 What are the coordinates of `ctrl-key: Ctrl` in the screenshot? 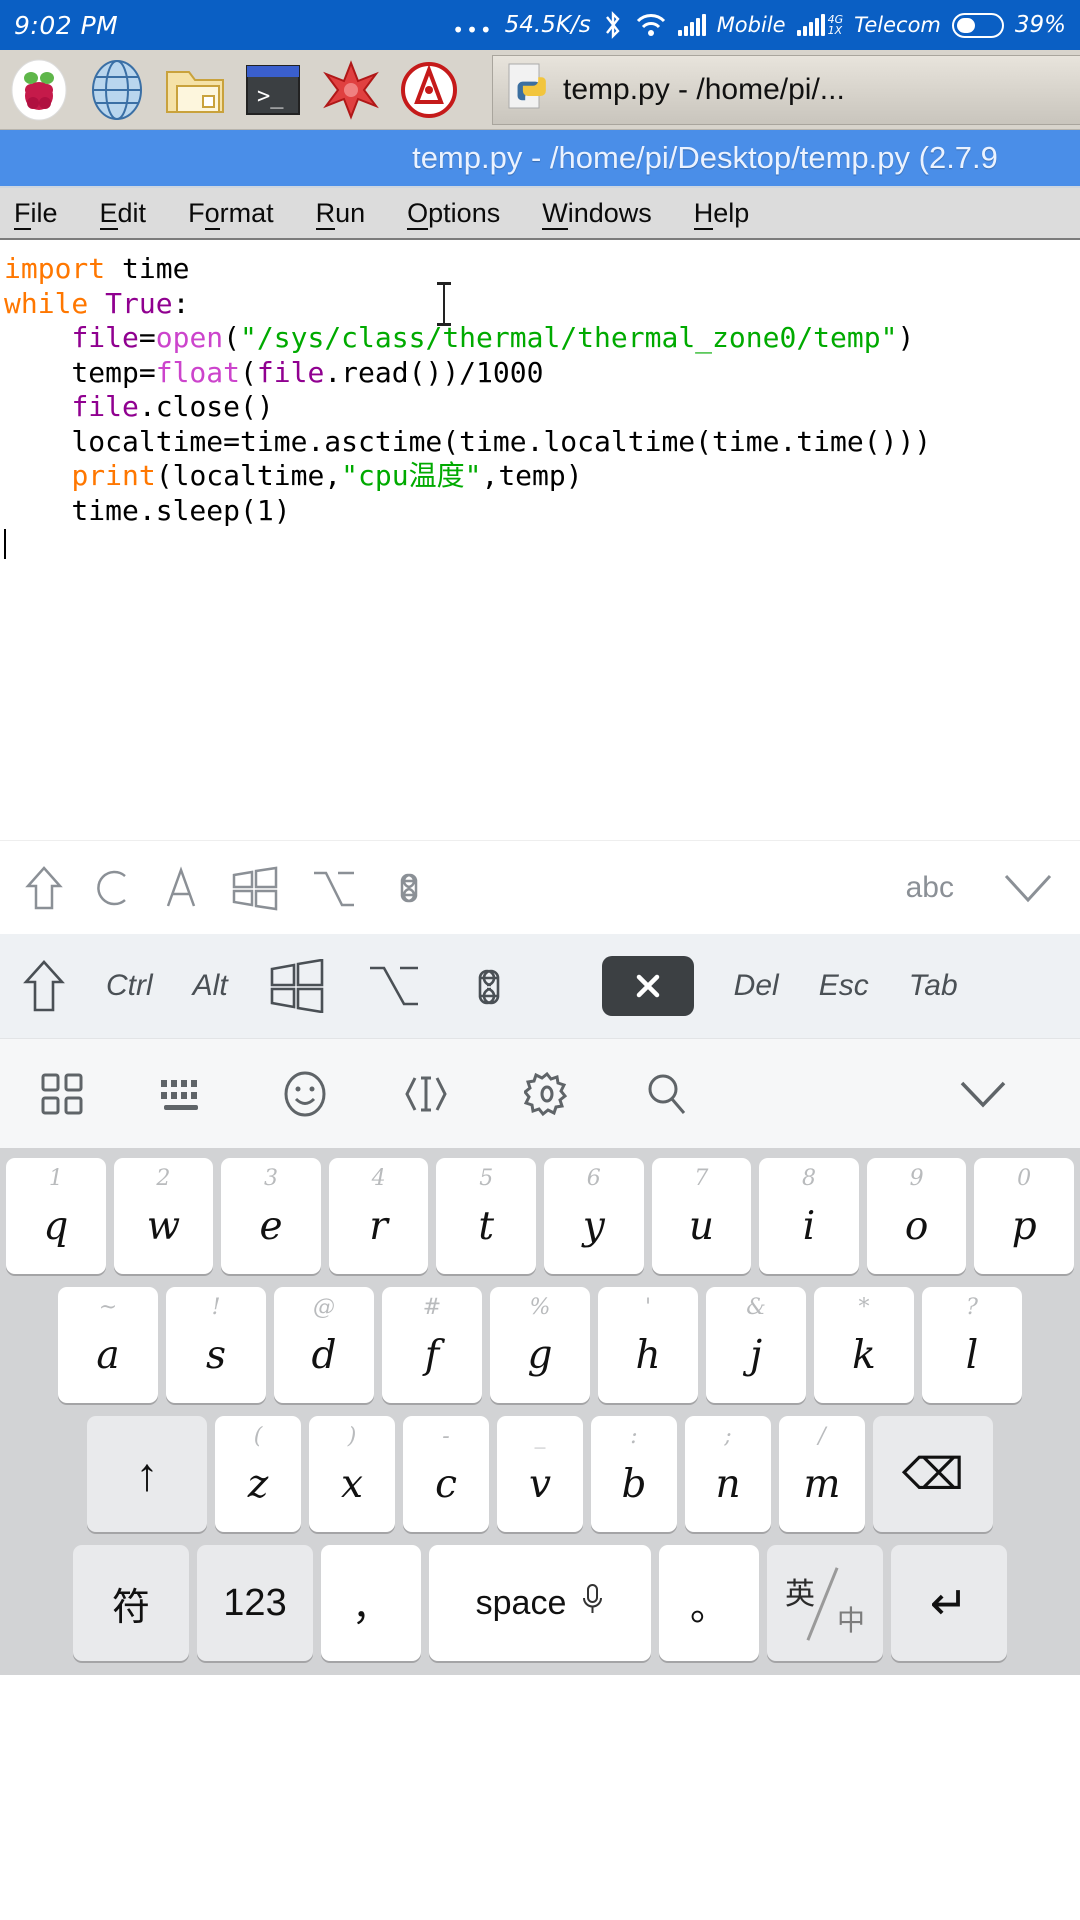 It's located at (129, 986).